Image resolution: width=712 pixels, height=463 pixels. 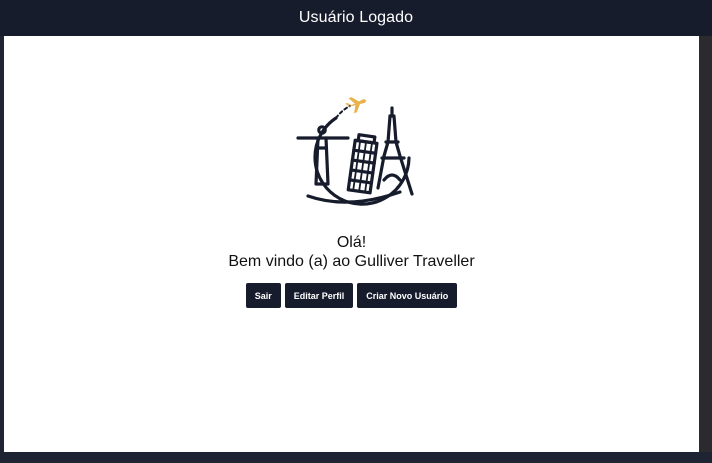 I want to click on action-buttons: Sair Editar Perfil Criar Novo Usuário, so click(x=351, y=295).